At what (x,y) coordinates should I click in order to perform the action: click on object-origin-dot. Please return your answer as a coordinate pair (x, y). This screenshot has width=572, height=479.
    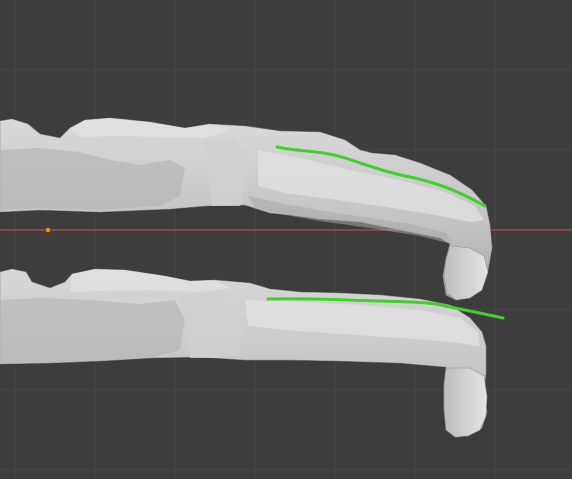
    Looking at the image, I should click on (48, 230).